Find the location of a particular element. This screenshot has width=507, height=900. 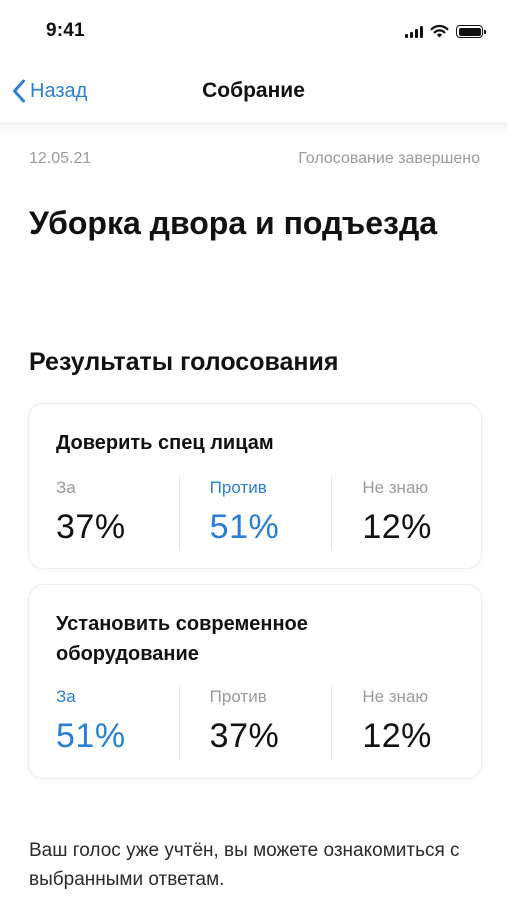

status-bar: 9:41 is located at coordinates (253, 30).